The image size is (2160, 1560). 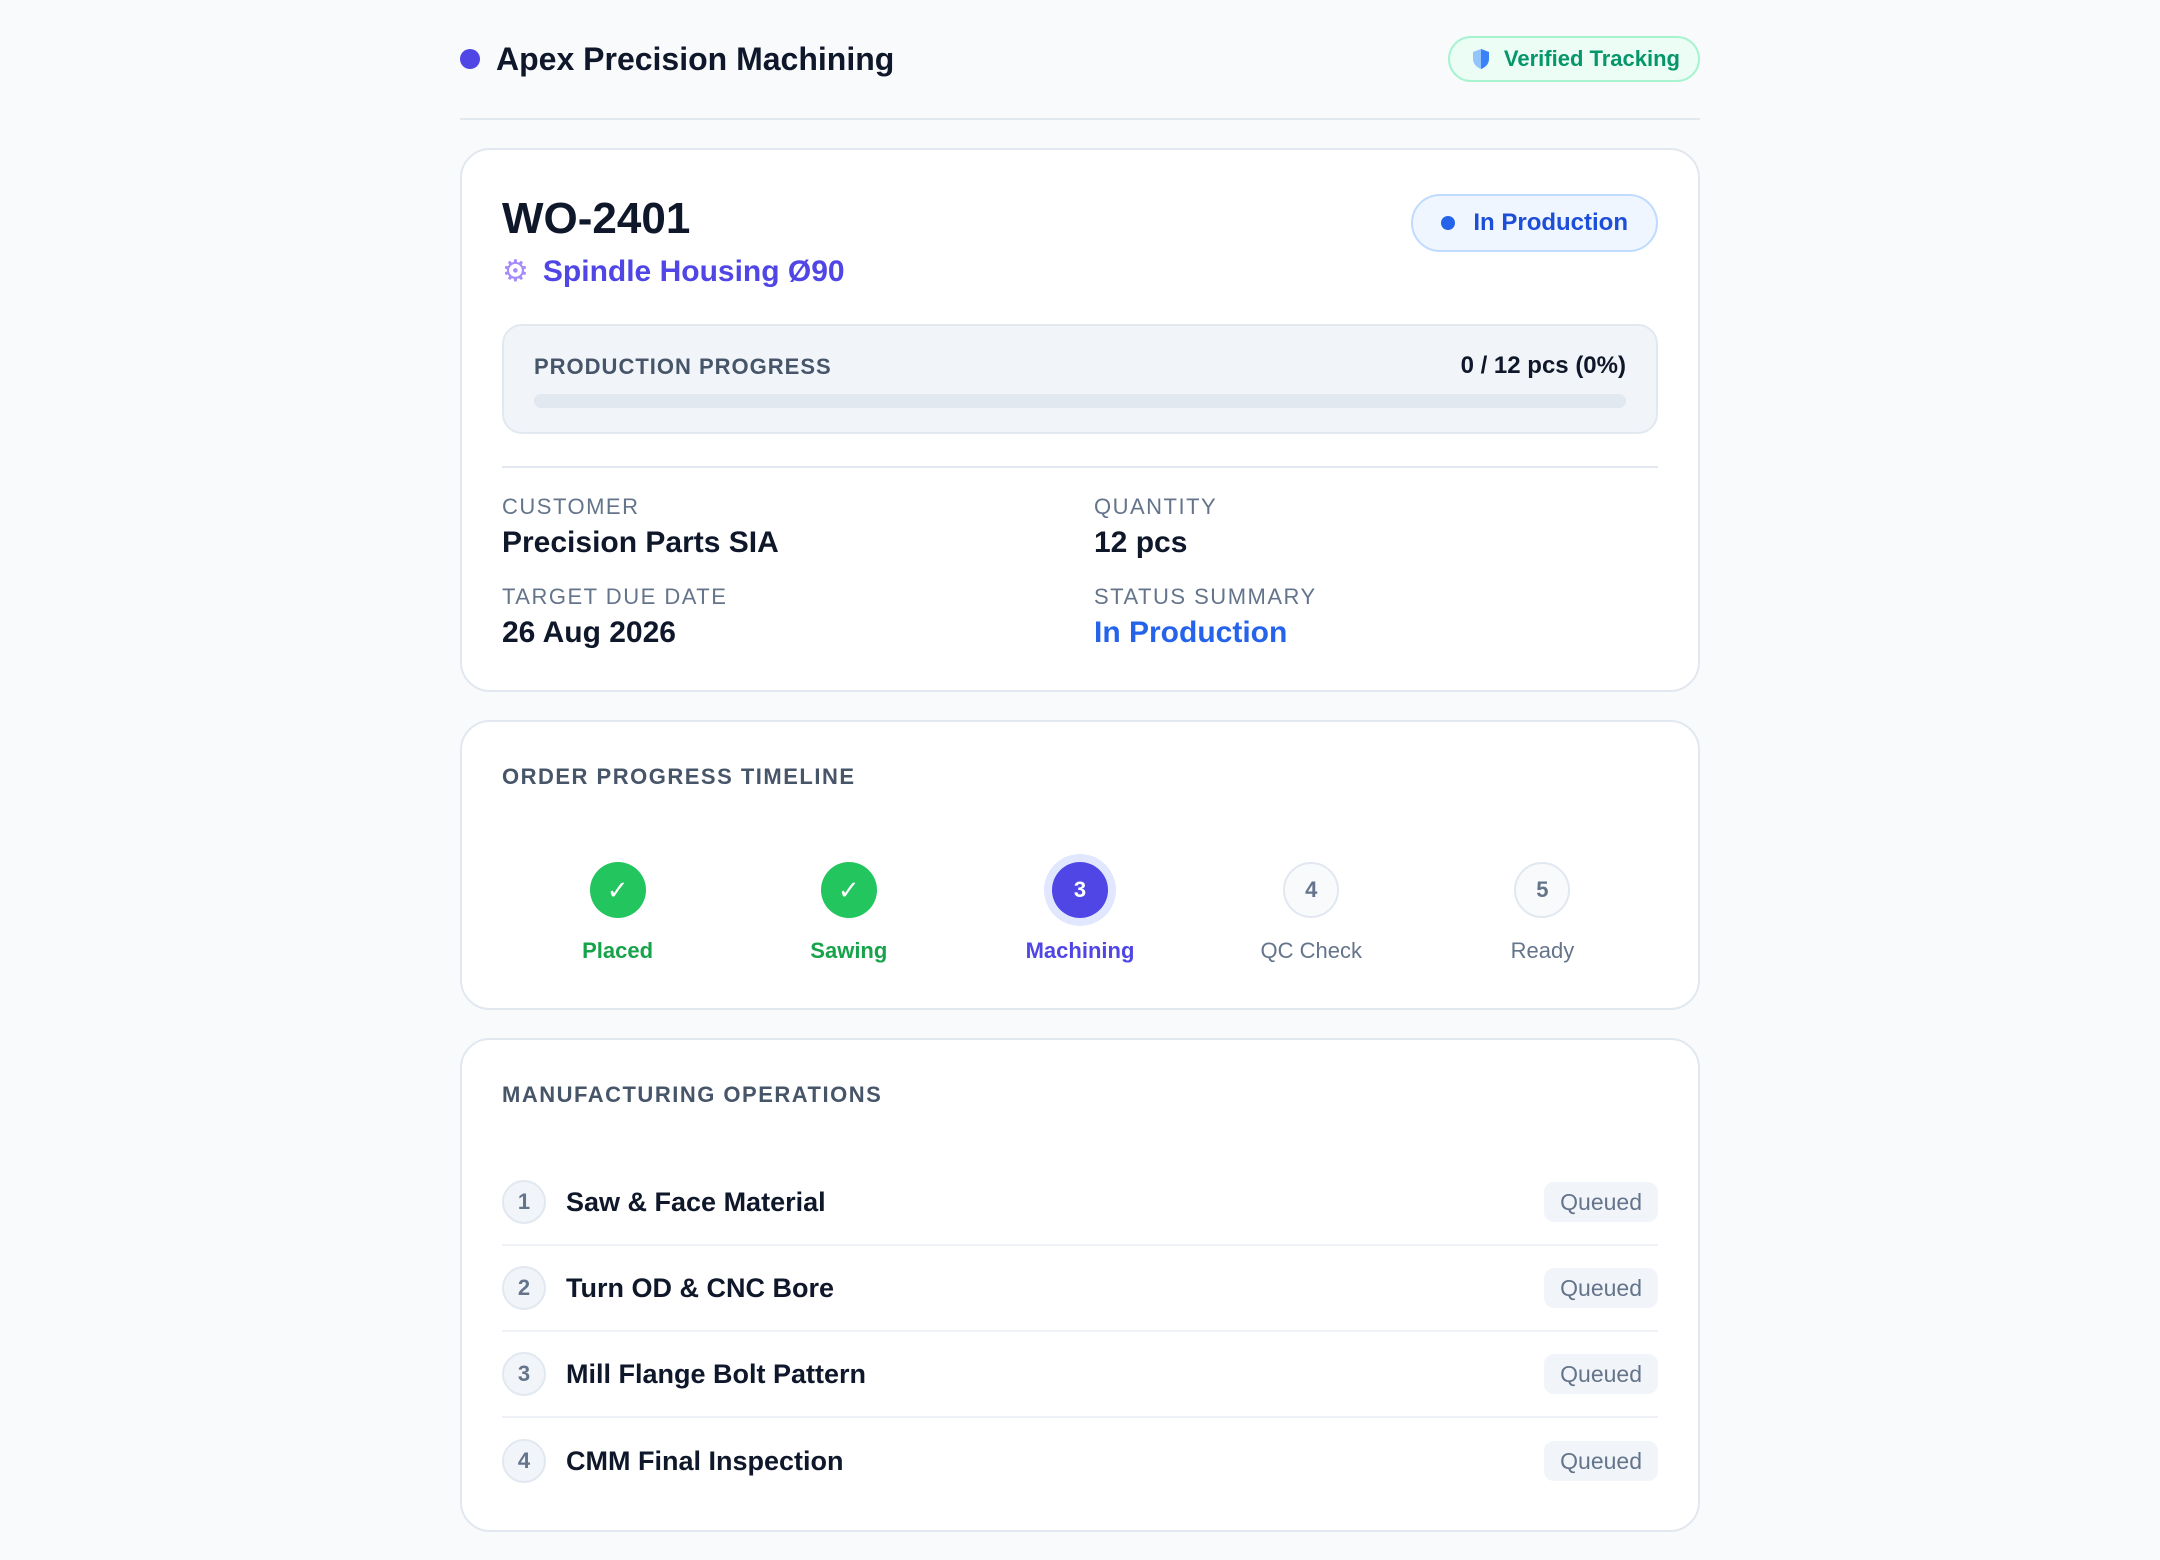 I want to click on progress-bar, so click(x=1080, y=401).